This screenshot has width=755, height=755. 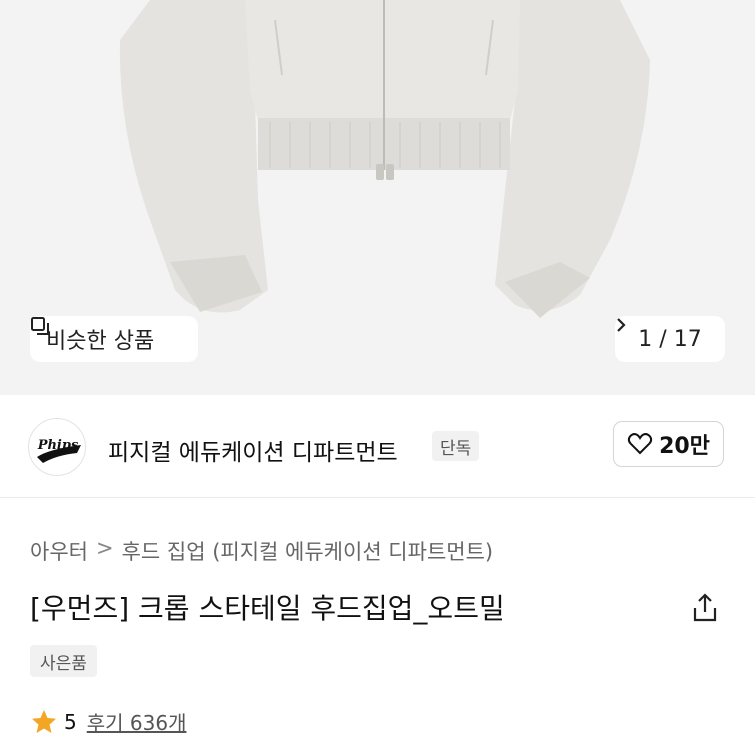 What do you see at coordinates (684, 446) in the screenshot?
I see `like-count: 20만` at bounding box center [684, 446].